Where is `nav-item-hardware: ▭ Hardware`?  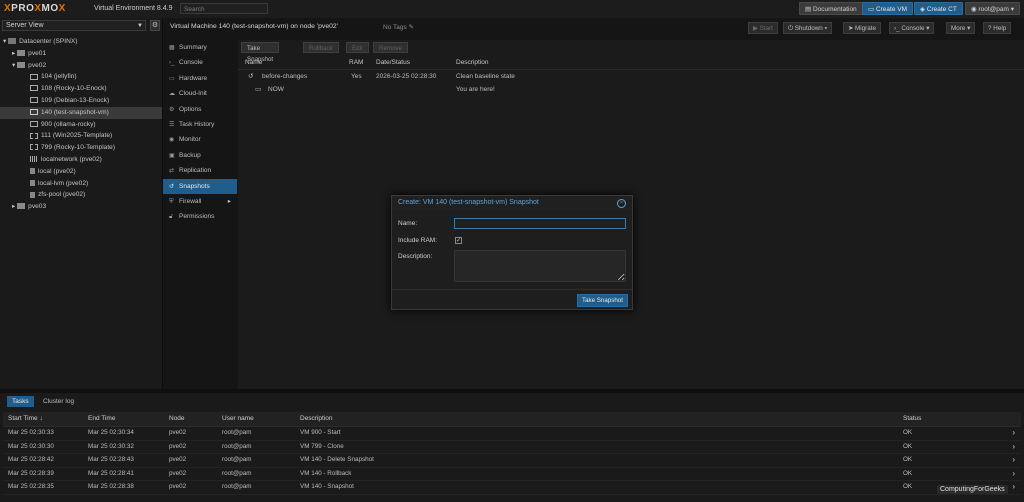 nav-item-hardware: ▭ Hardware is located at coordinates (200, 78).